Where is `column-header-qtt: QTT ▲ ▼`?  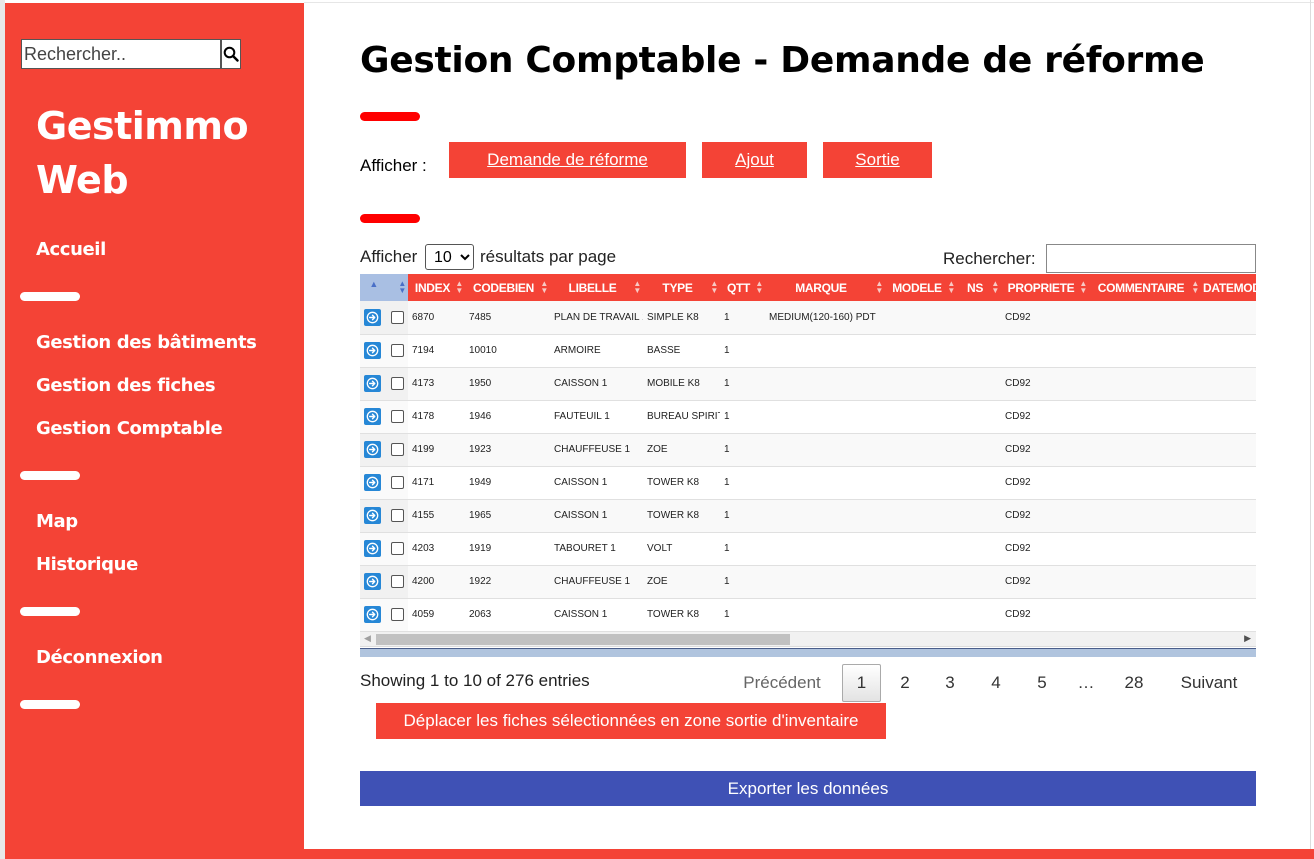 column-header-qtt: QTT ▲ ▼ is located at coordinates (742, 287).